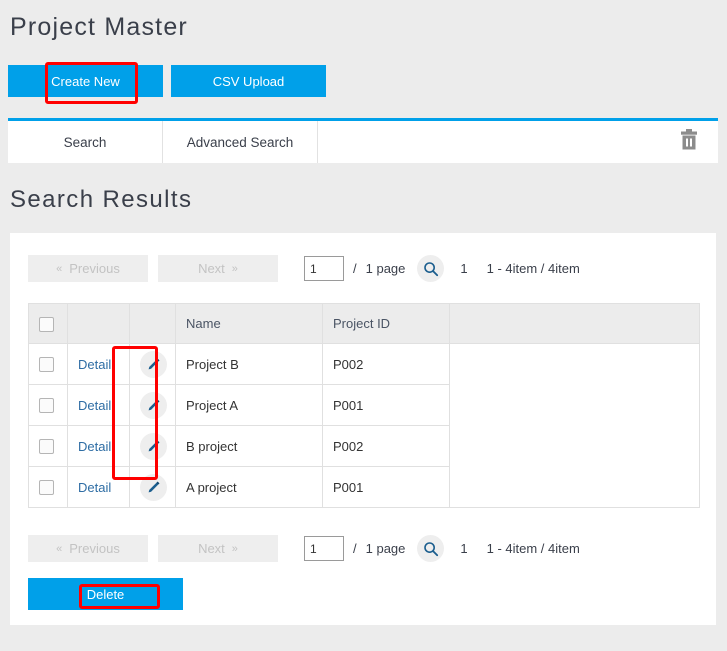 This screenshot has height=651, width=727. Describe the element at coordinates (248, 81) in the screenshot. I see `csv-upload-button: CSV Upload` at that location.